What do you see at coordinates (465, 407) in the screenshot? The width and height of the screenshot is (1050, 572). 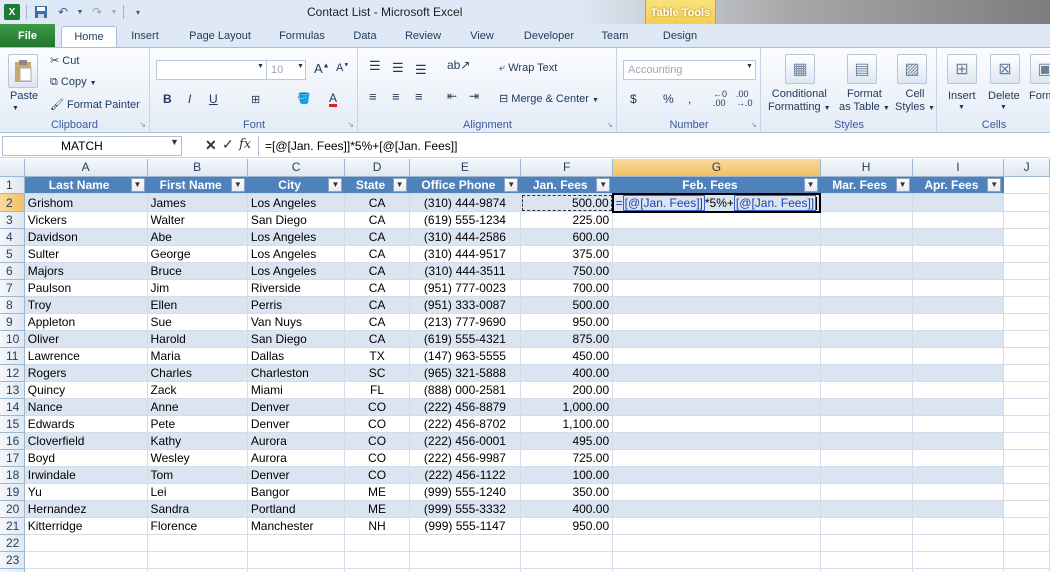 I see `table-cell: (222) 456-8879` at bounding box center [465, 407].